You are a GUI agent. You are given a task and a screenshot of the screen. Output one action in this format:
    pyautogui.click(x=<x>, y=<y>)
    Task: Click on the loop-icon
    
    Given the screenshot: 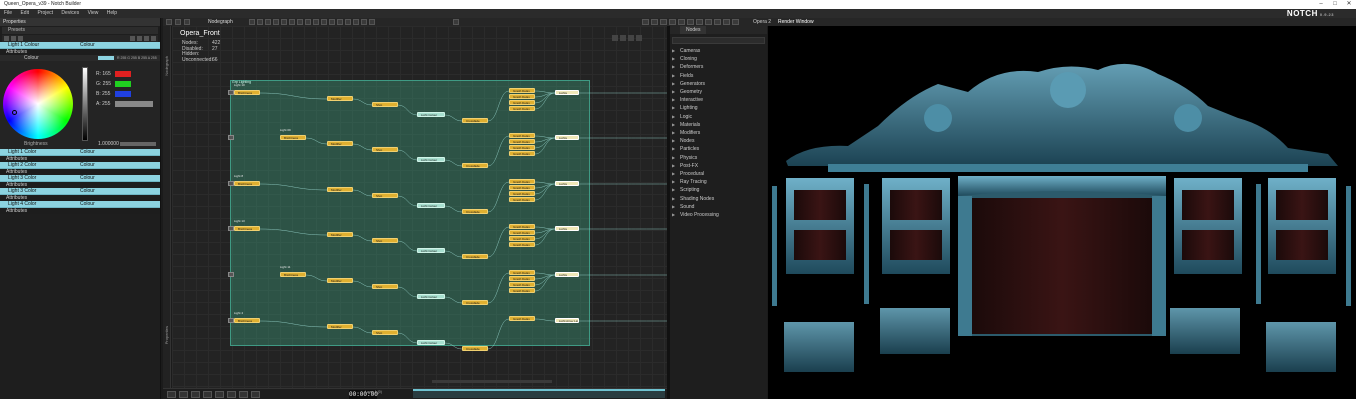 What is the action you would take?
    pyautogui.click(x=717, y=22)
    